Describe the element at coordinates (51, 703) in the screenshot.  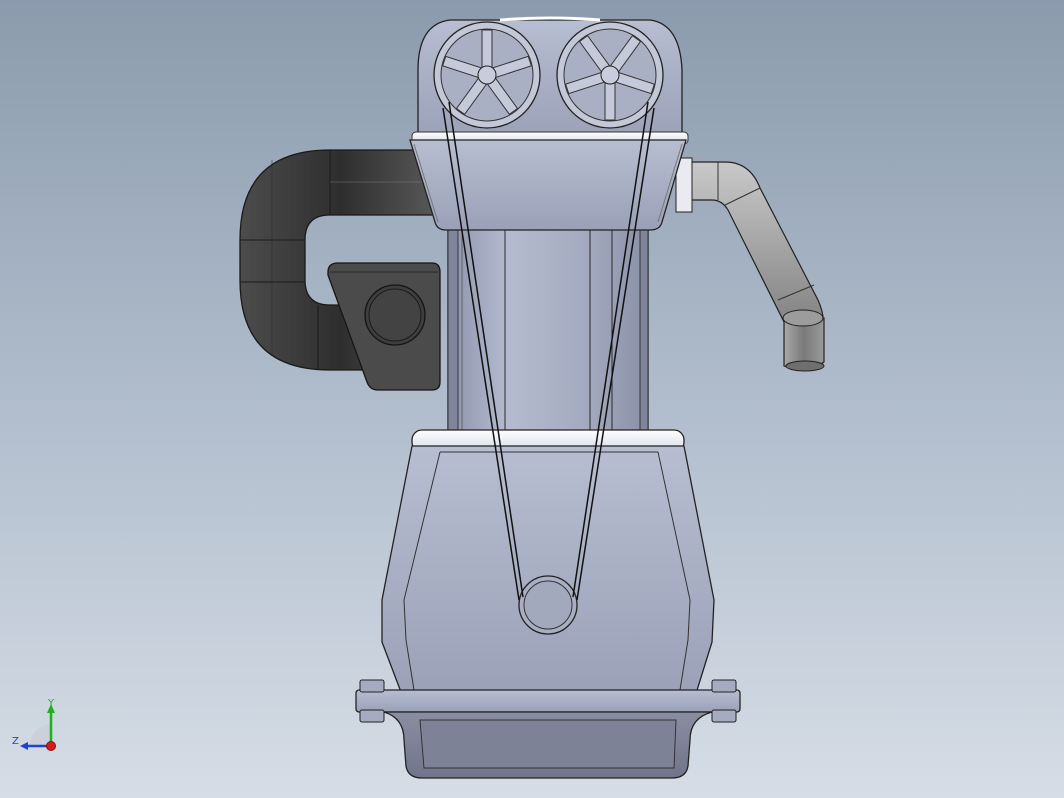
I see `triad-y-label: Y` at that location.